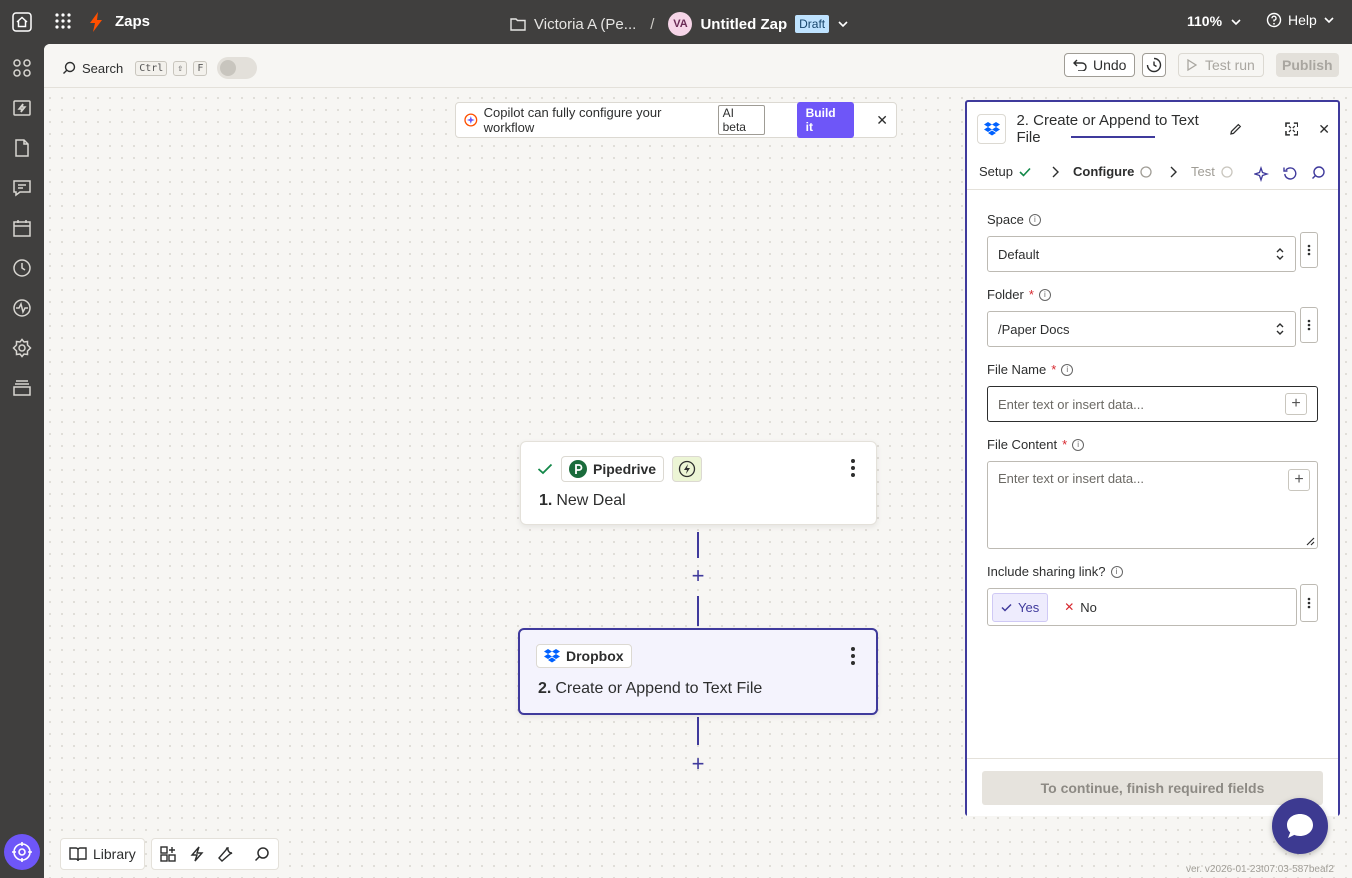 This screenshot has width=1352, height=878. Describe the element at coordinates (22, 308) in the screenshot. I see `activity-icon` at that location.